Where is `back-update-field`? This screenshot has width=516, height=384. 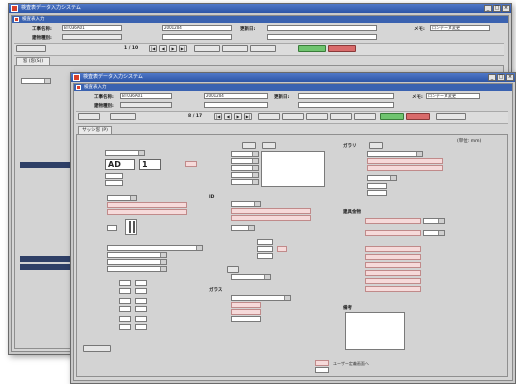
back-update-field is located at coordinates (322, 28).